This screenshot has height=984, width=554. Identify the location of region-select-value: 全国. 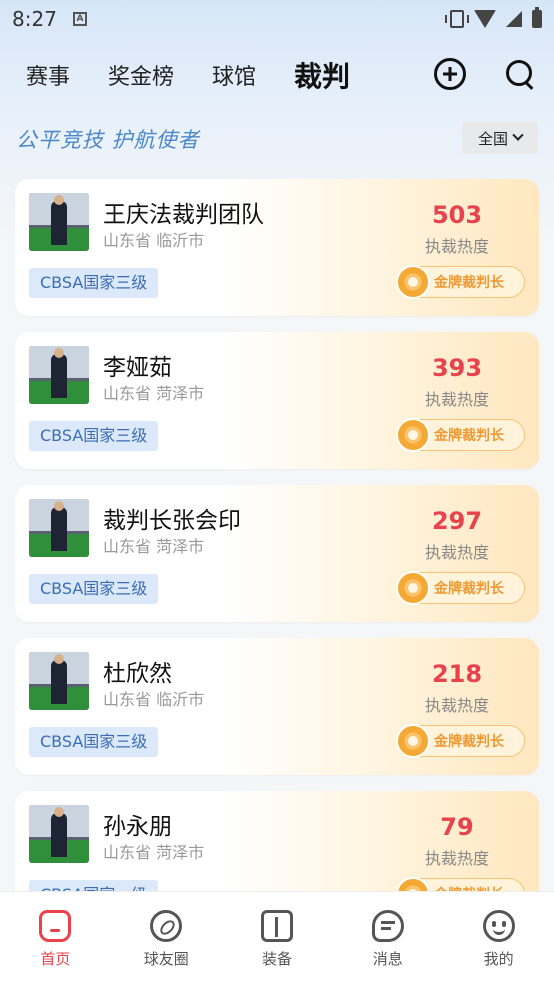
(492, 138).